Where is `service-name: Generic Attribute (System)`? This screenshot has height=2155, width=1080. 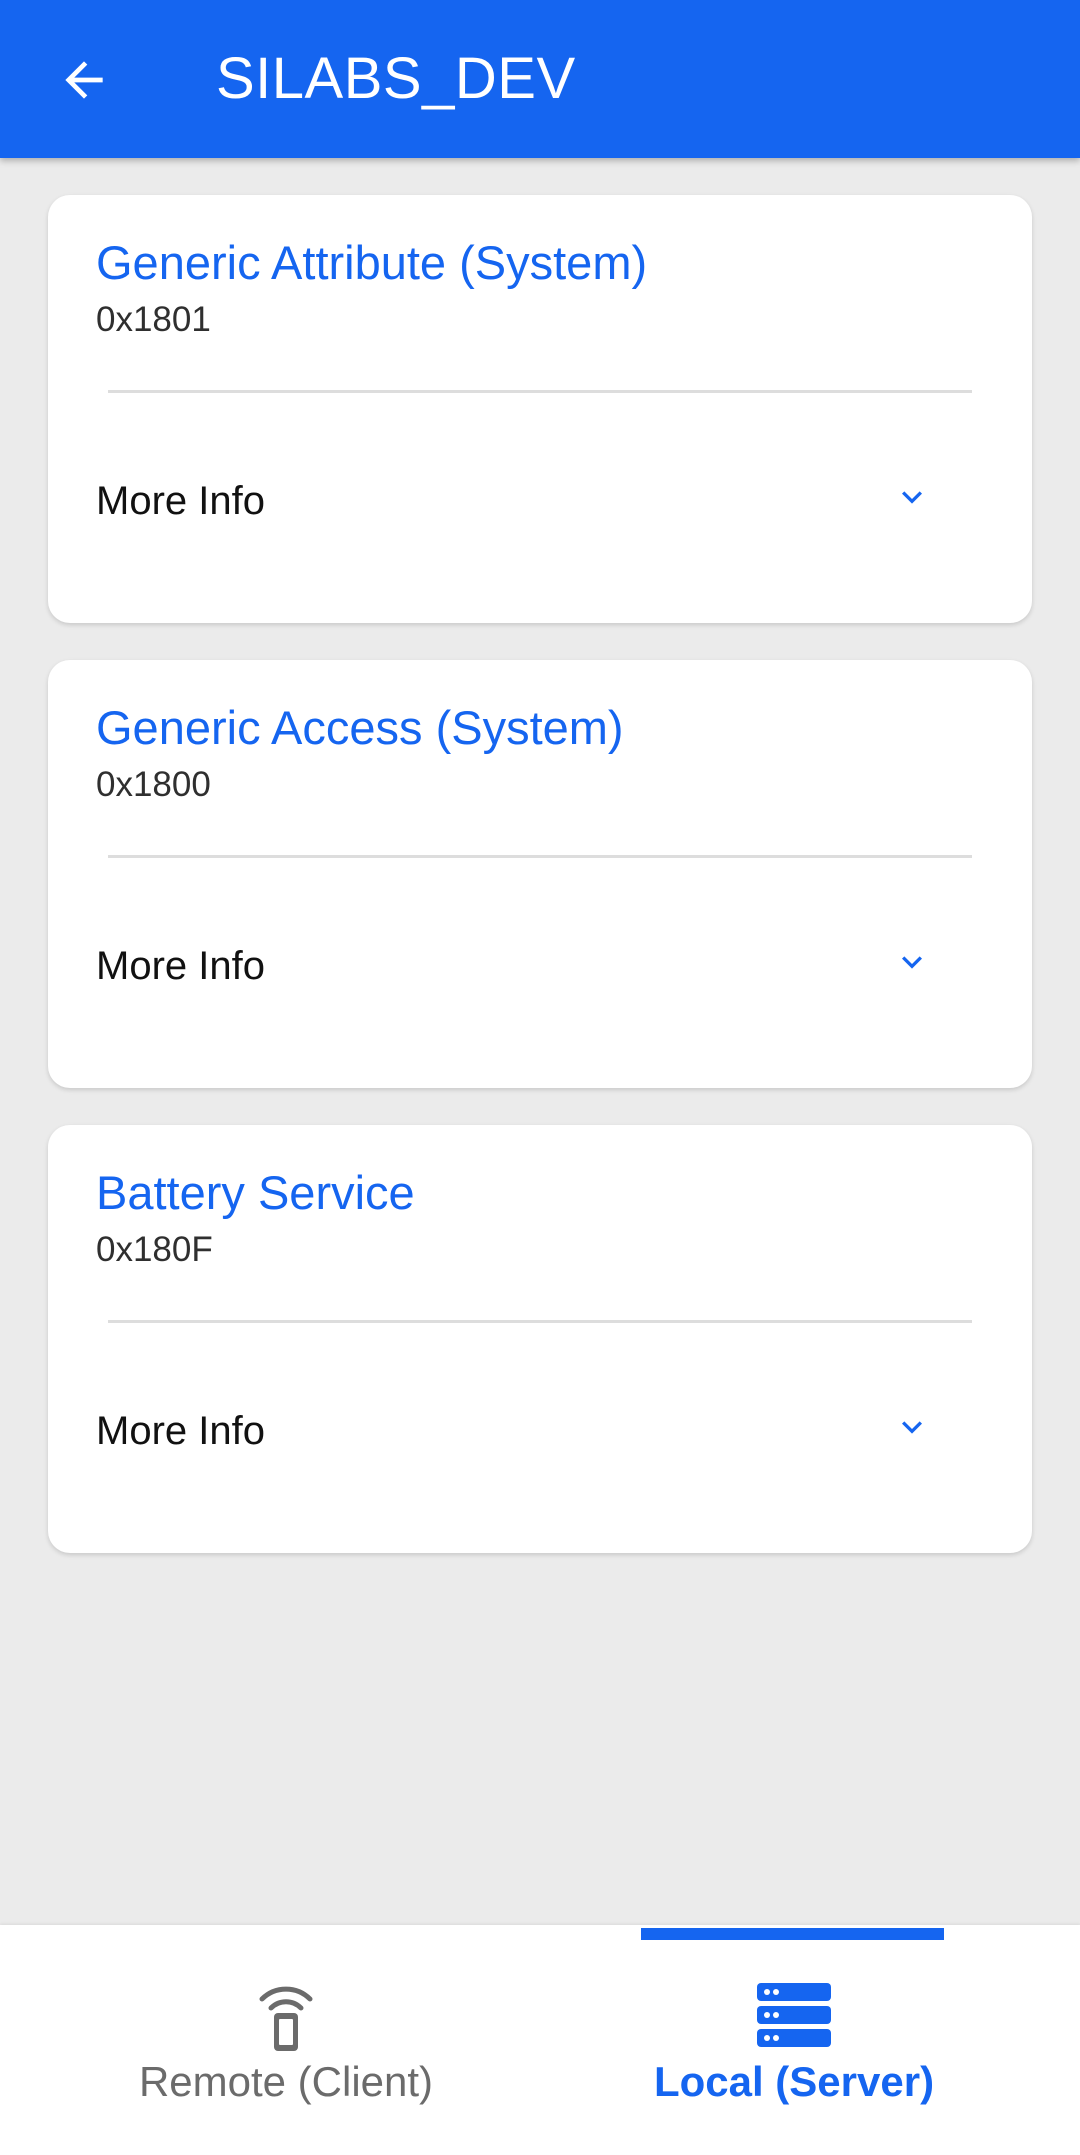
service-name: Generic Attribute (System) is located at coordinates (372, 262).